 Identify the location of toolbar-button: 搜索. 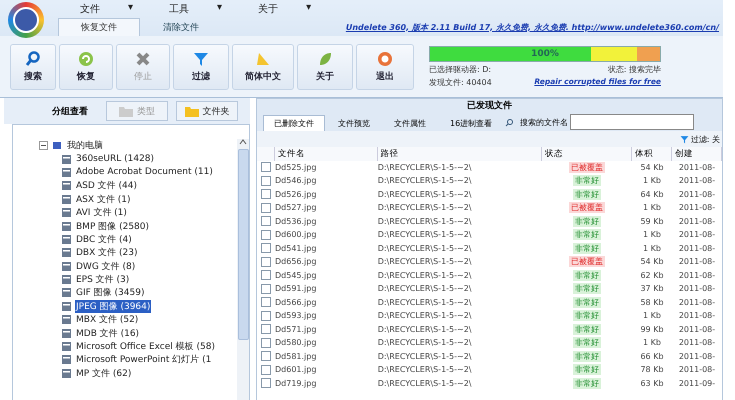
(33, 67).